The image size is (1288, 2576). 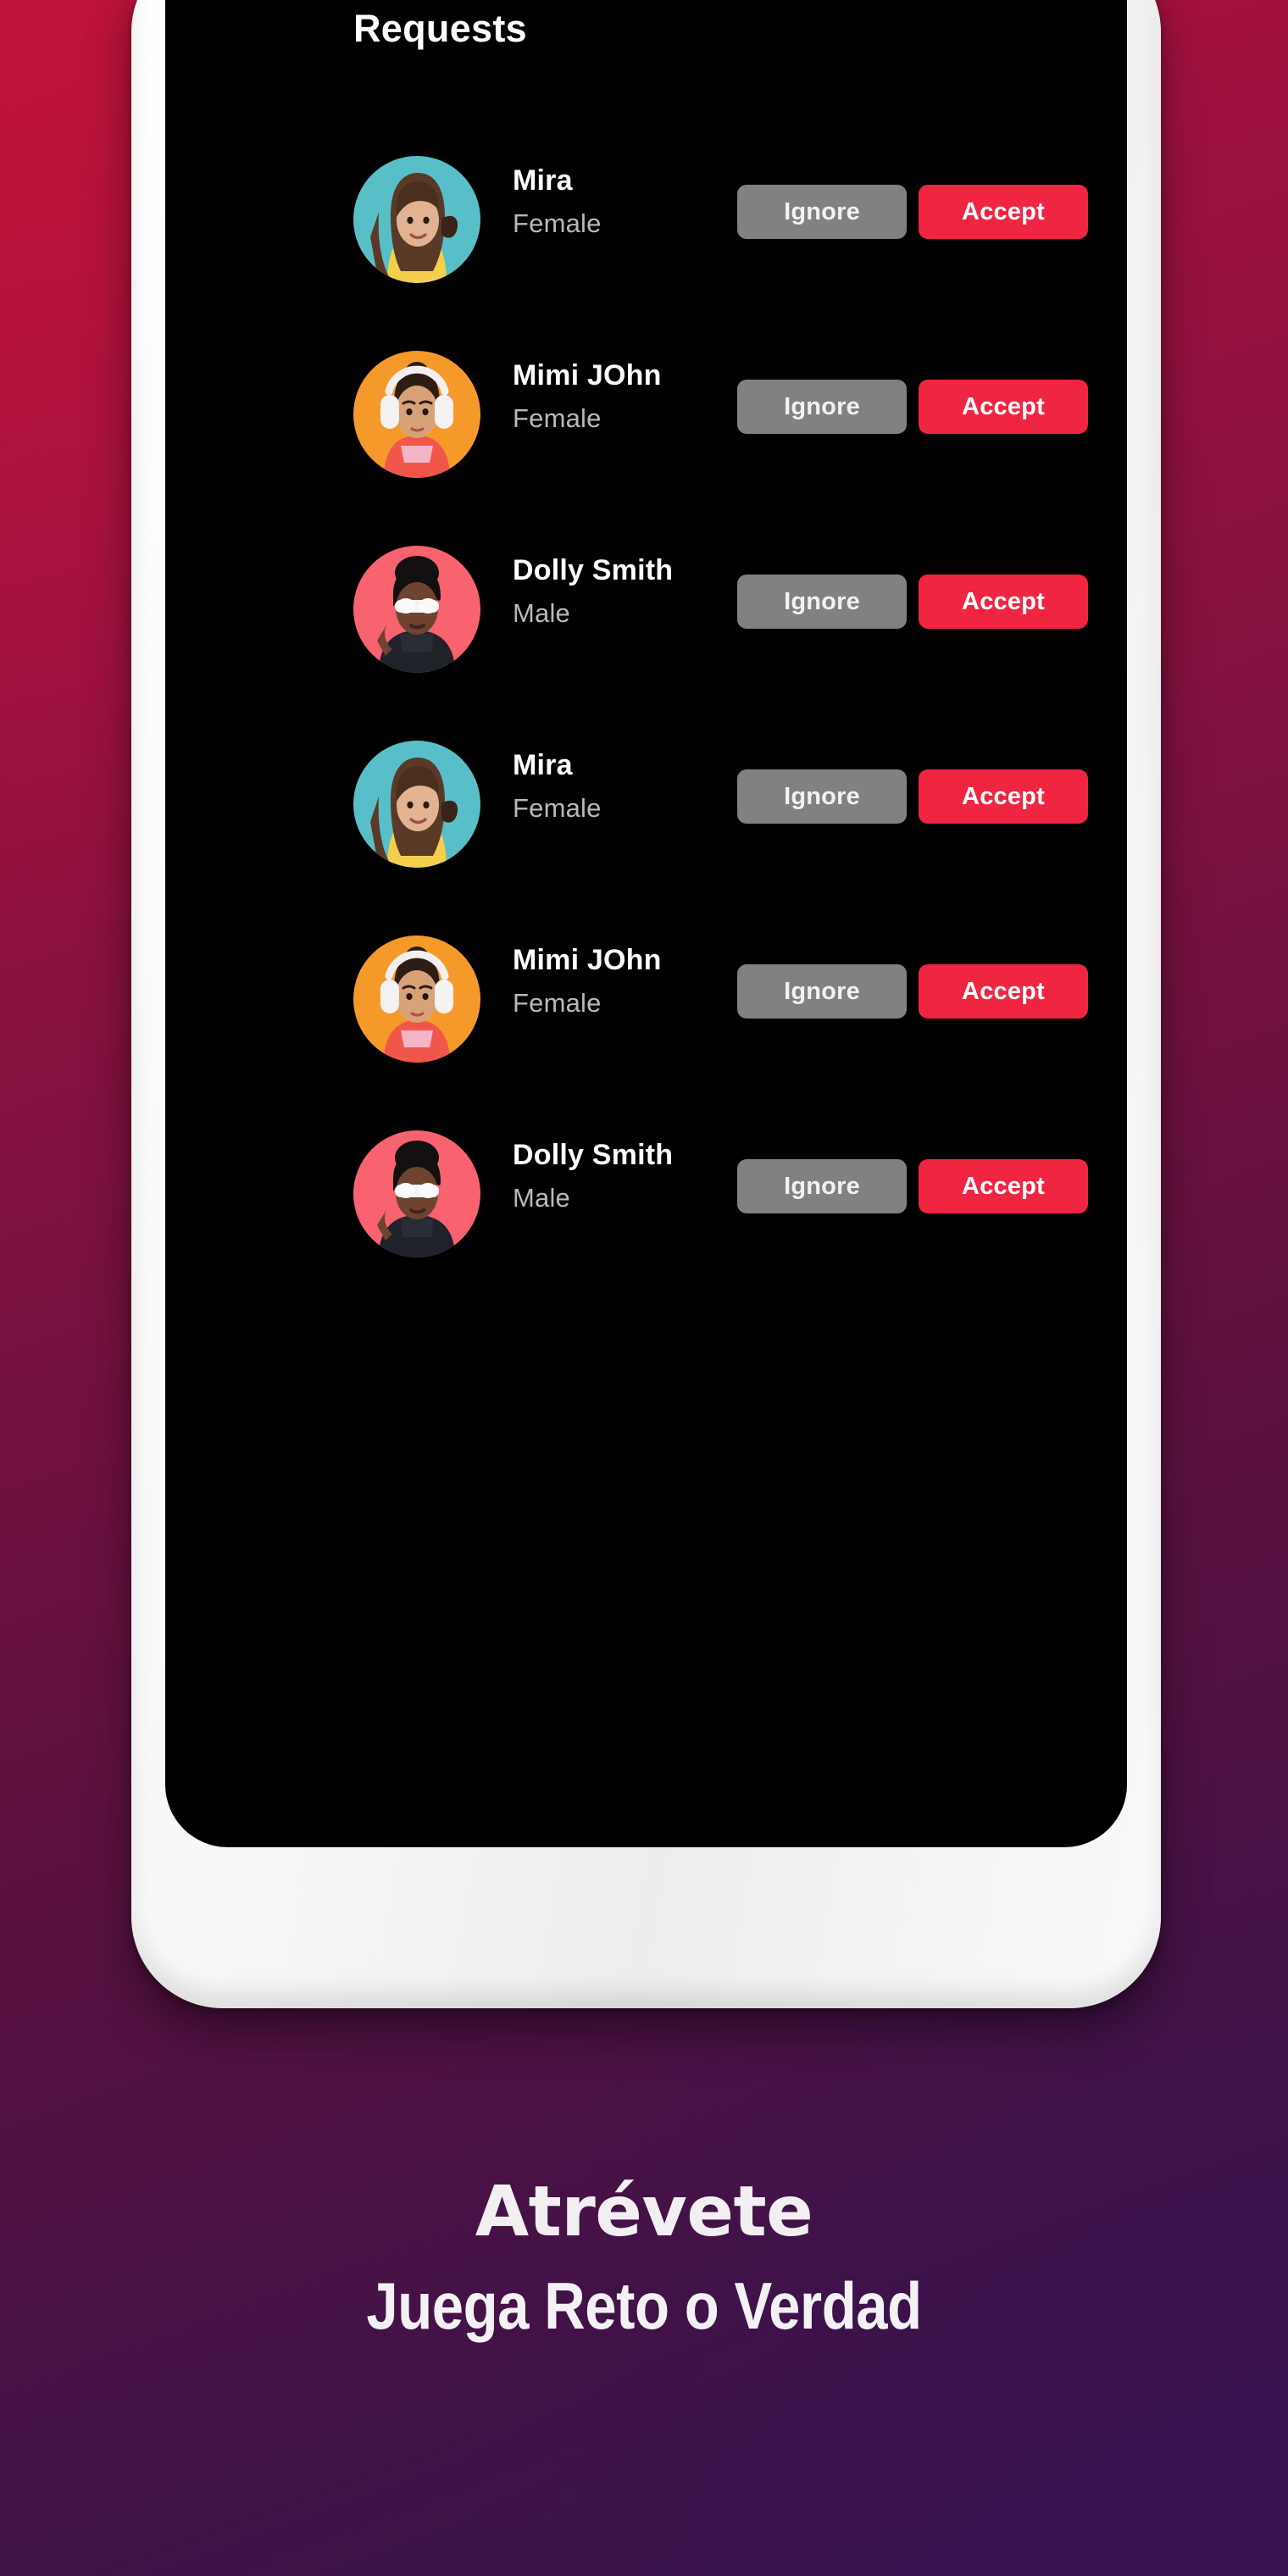 I want to click on promo-subhead: Juega Reto o Verdad, so click(x=644, y=2305).